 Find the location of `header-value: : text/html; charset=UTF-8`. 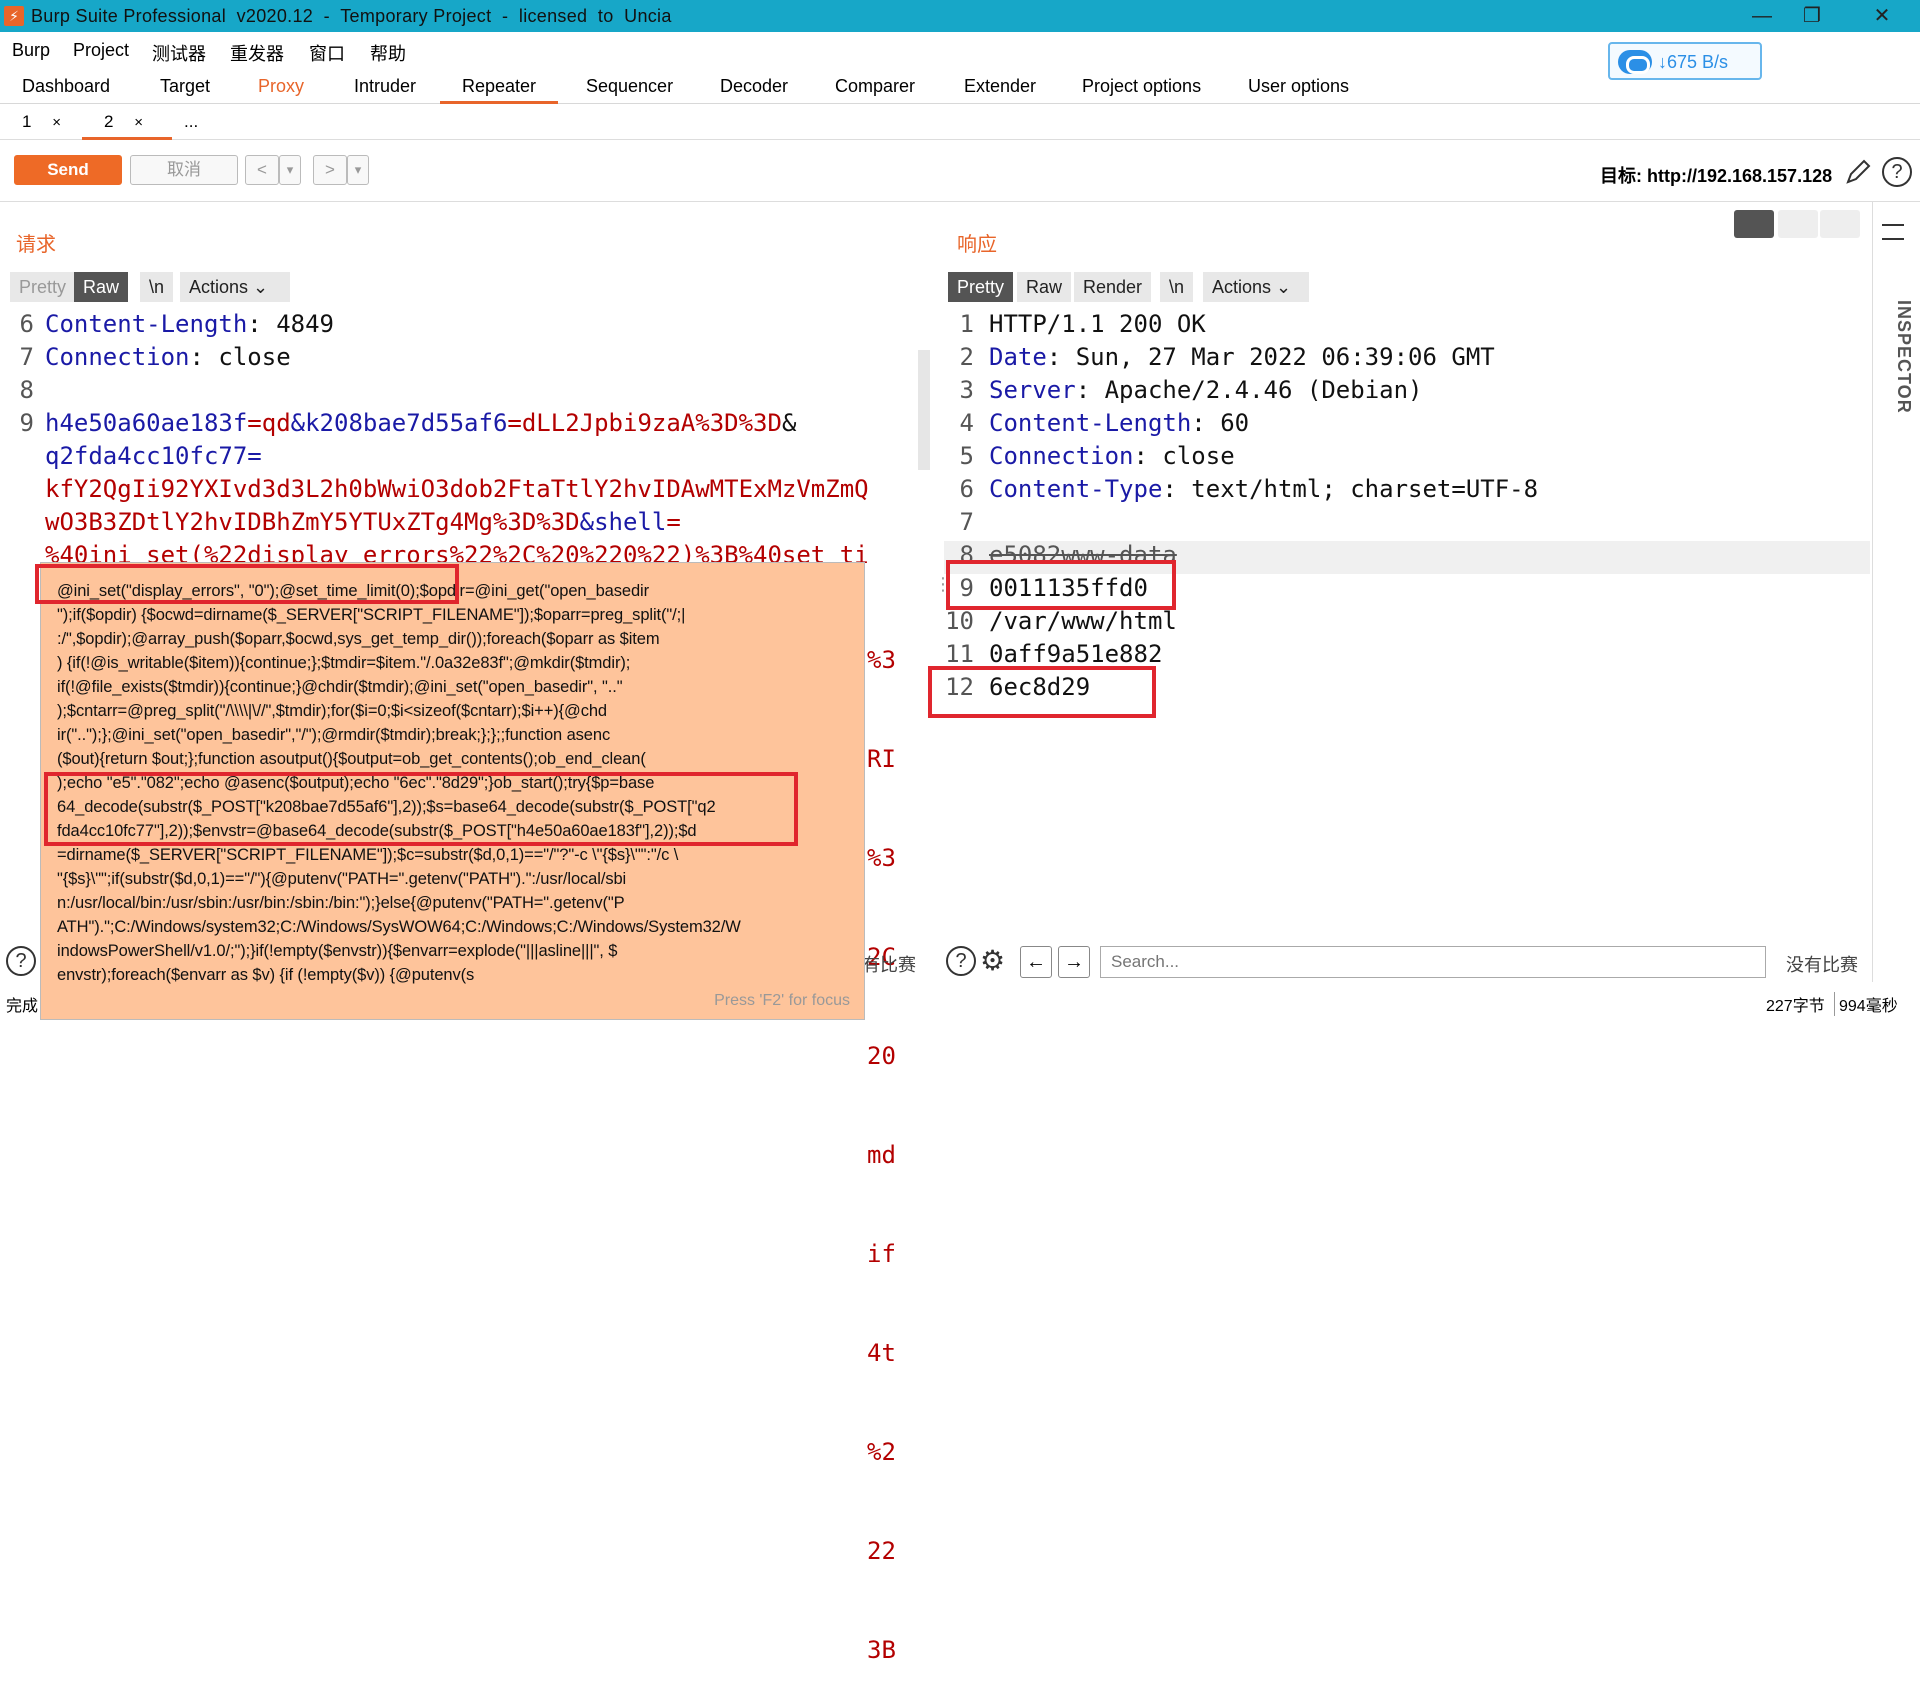

header-value: : text/html; charset=UTF-8 is located at coordinates (1350, 489).